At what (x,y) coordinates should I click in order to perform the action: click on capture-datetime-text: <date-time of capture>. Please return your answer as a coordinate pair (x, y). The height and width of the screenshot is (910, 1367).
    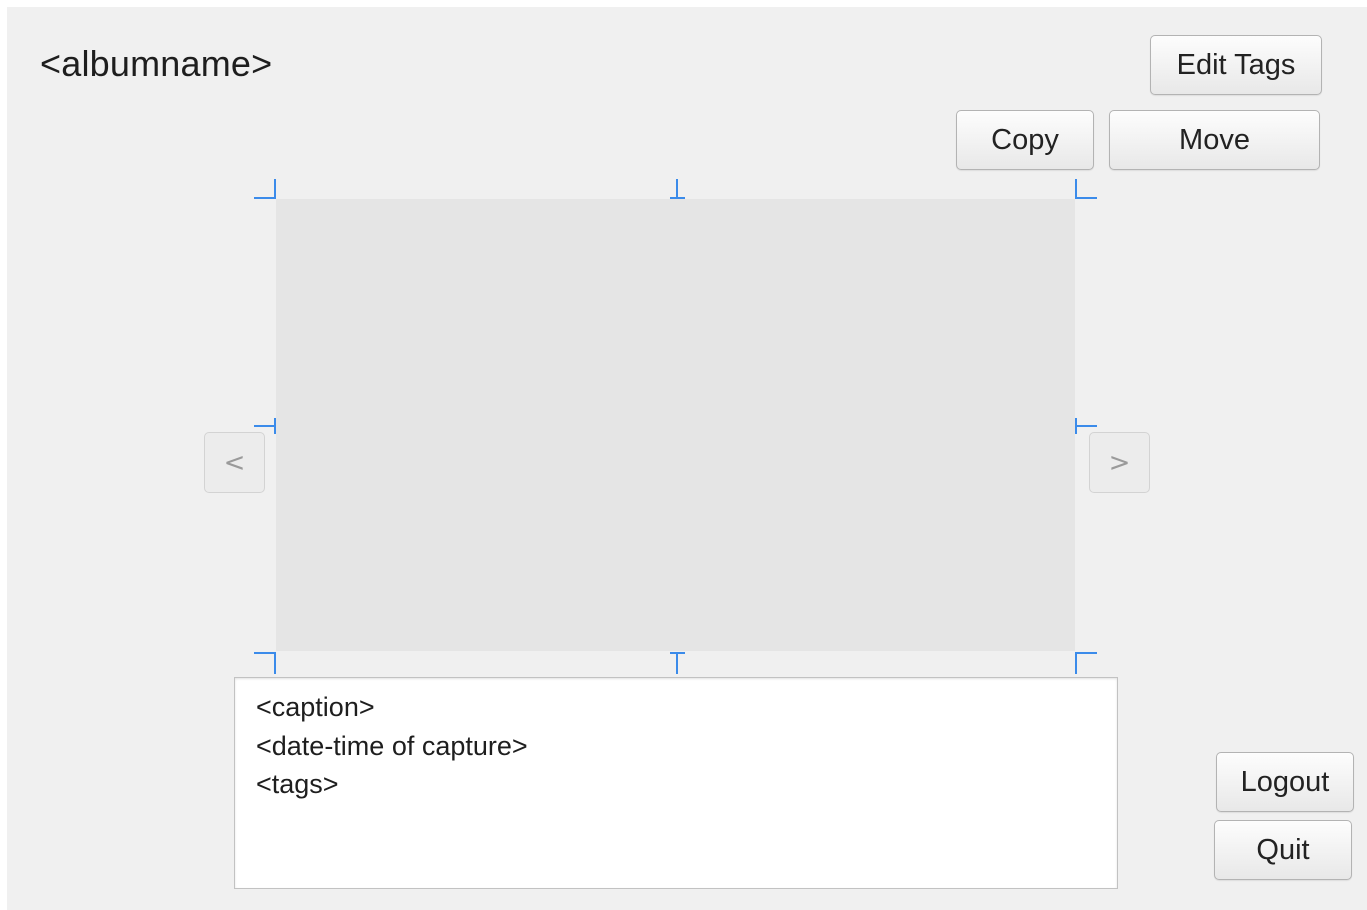
    Looking at the image, I should click on (392, 745).